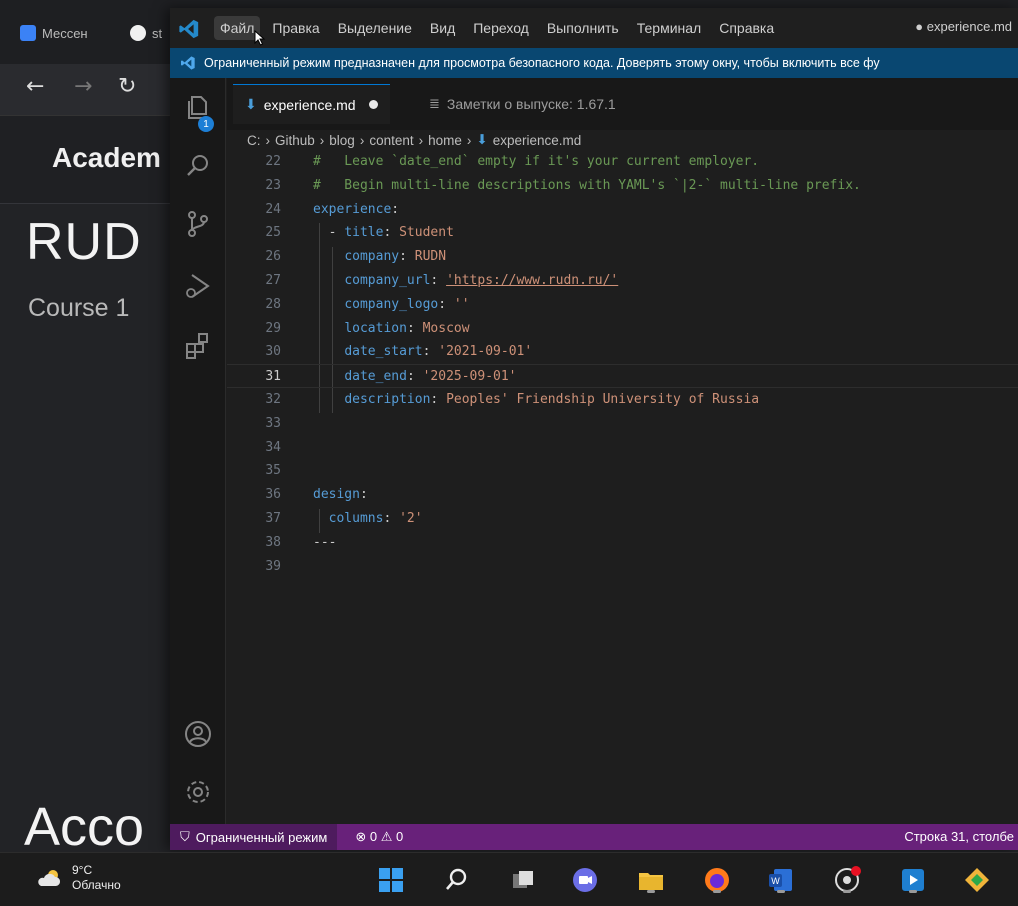  What do you see at coordinates (622, 281) in the screenshot?
I see `code-line: 27 company_url: 'https://www.rudn.ru/'` at bounding box center [622, 281].